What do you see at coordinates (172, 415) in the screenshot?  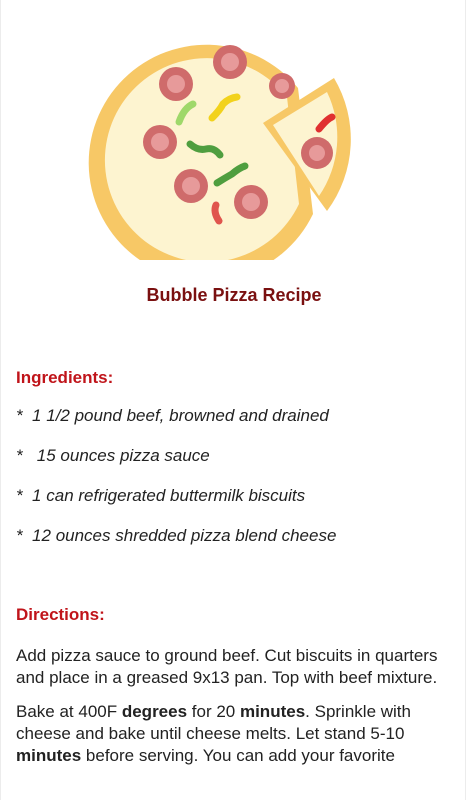 I see `ingredient-item: * 1 1/2 pound beef, browned and drained` at bounding box center [172, 415].